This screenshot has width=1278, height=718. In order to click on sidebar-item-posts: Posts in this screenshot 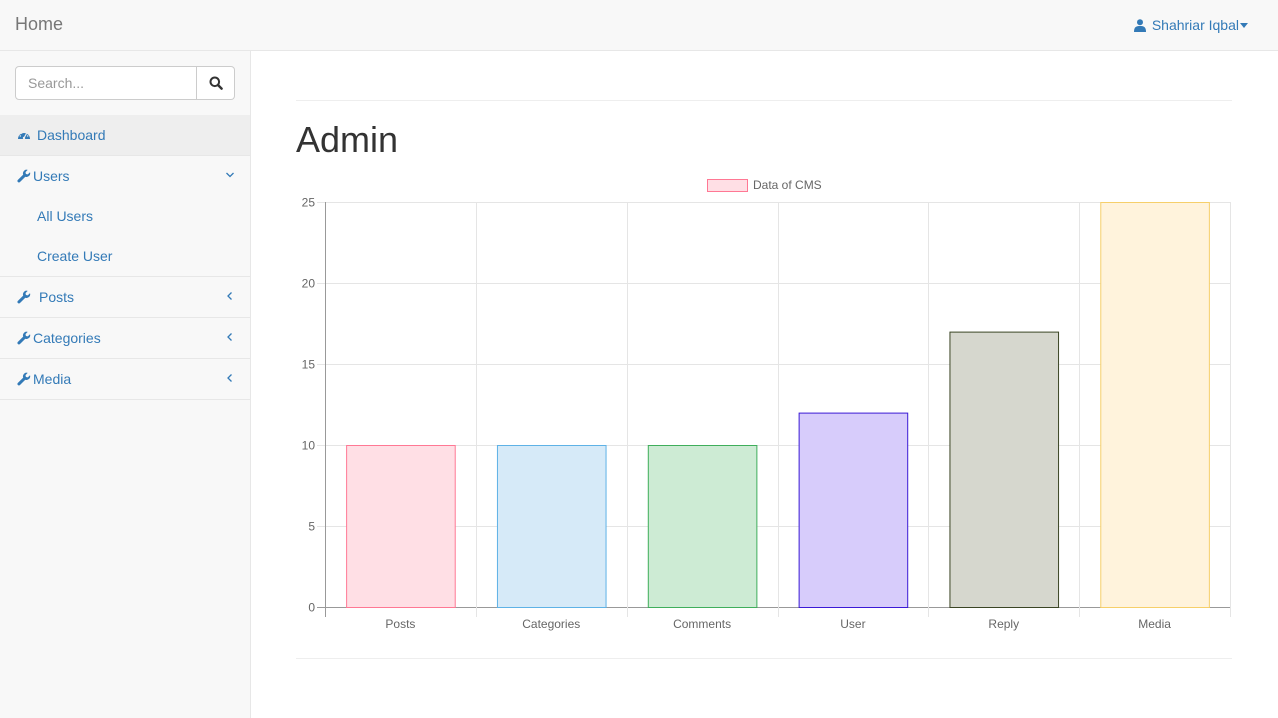, I will do `click(125, 297)`.